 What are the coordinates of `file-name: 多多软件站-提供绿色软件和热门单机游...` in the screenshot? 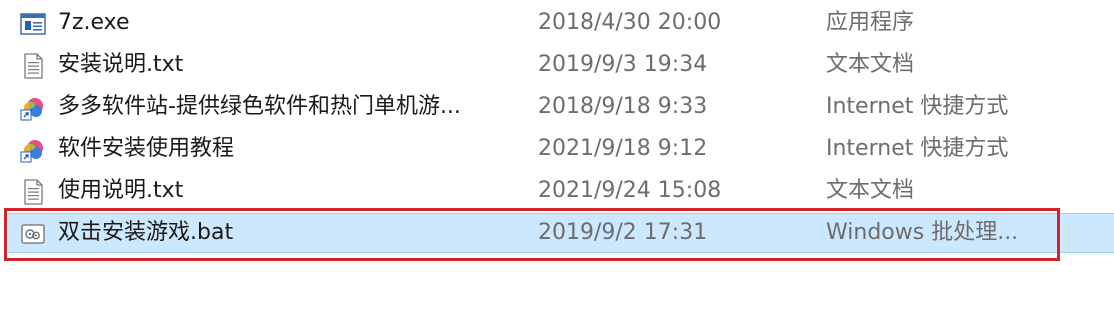 It's located at (259, 106).